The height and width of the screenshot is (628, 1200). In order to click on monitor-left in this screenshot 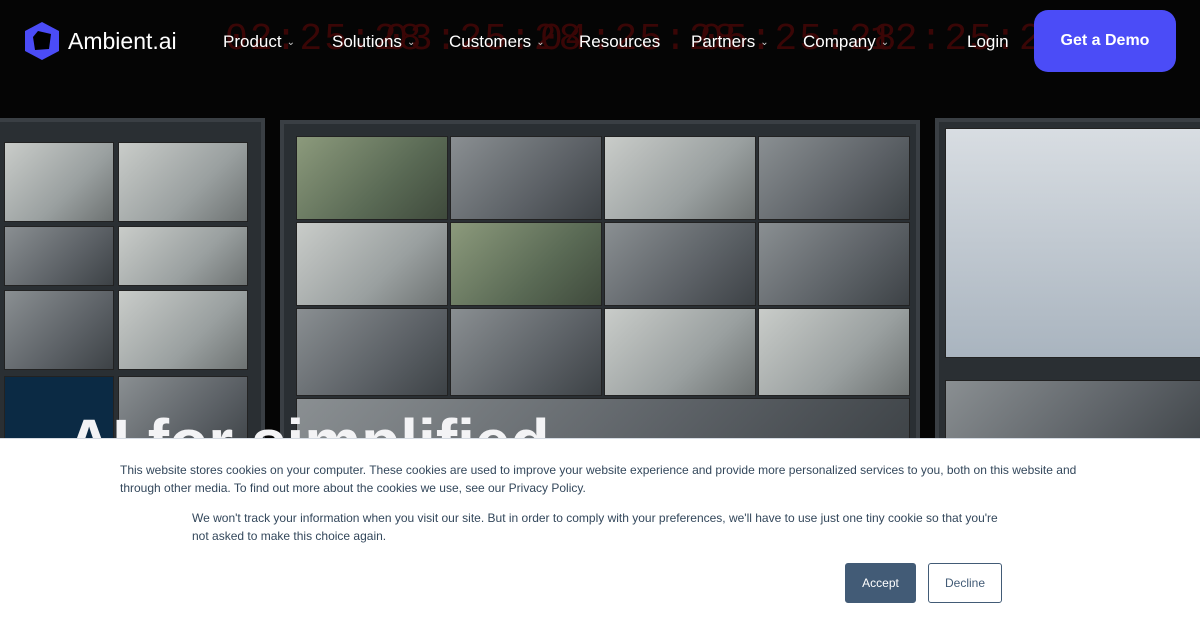, I will do `click(132, 279)`.